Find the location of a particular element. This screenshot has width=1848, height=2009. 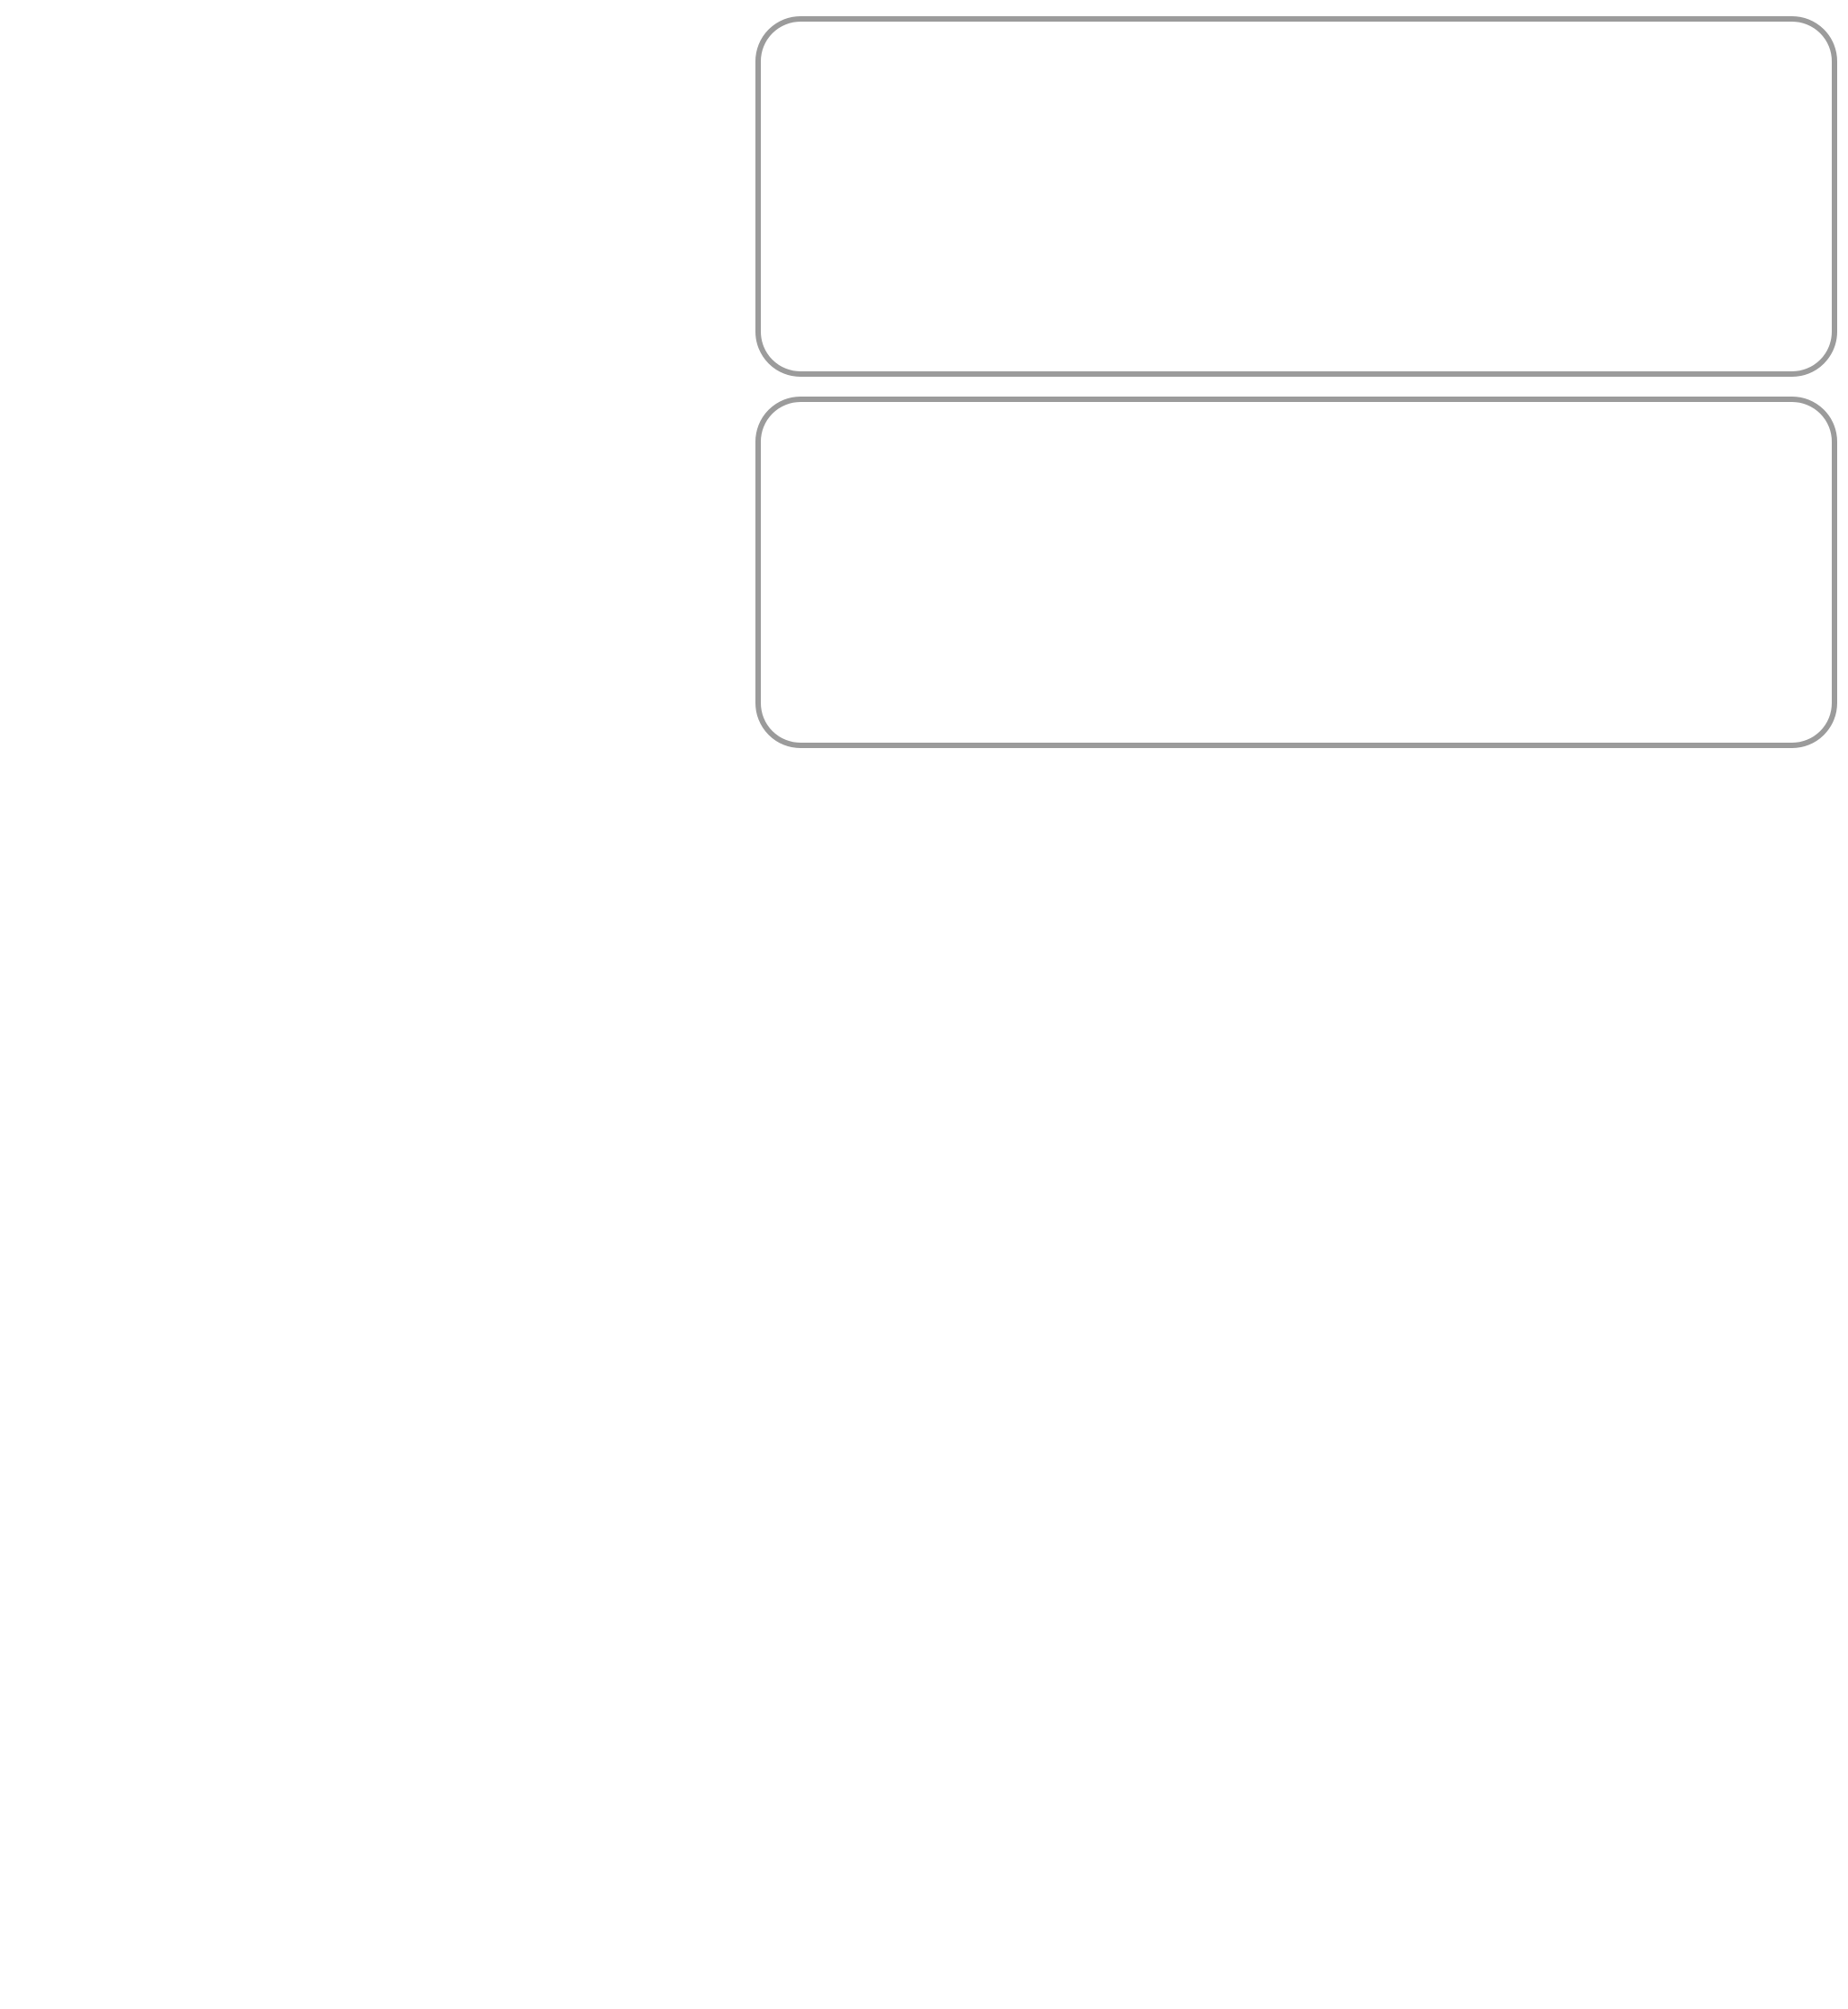

panel-k-bubble-matrix is located at coordinates (1023, 1309).